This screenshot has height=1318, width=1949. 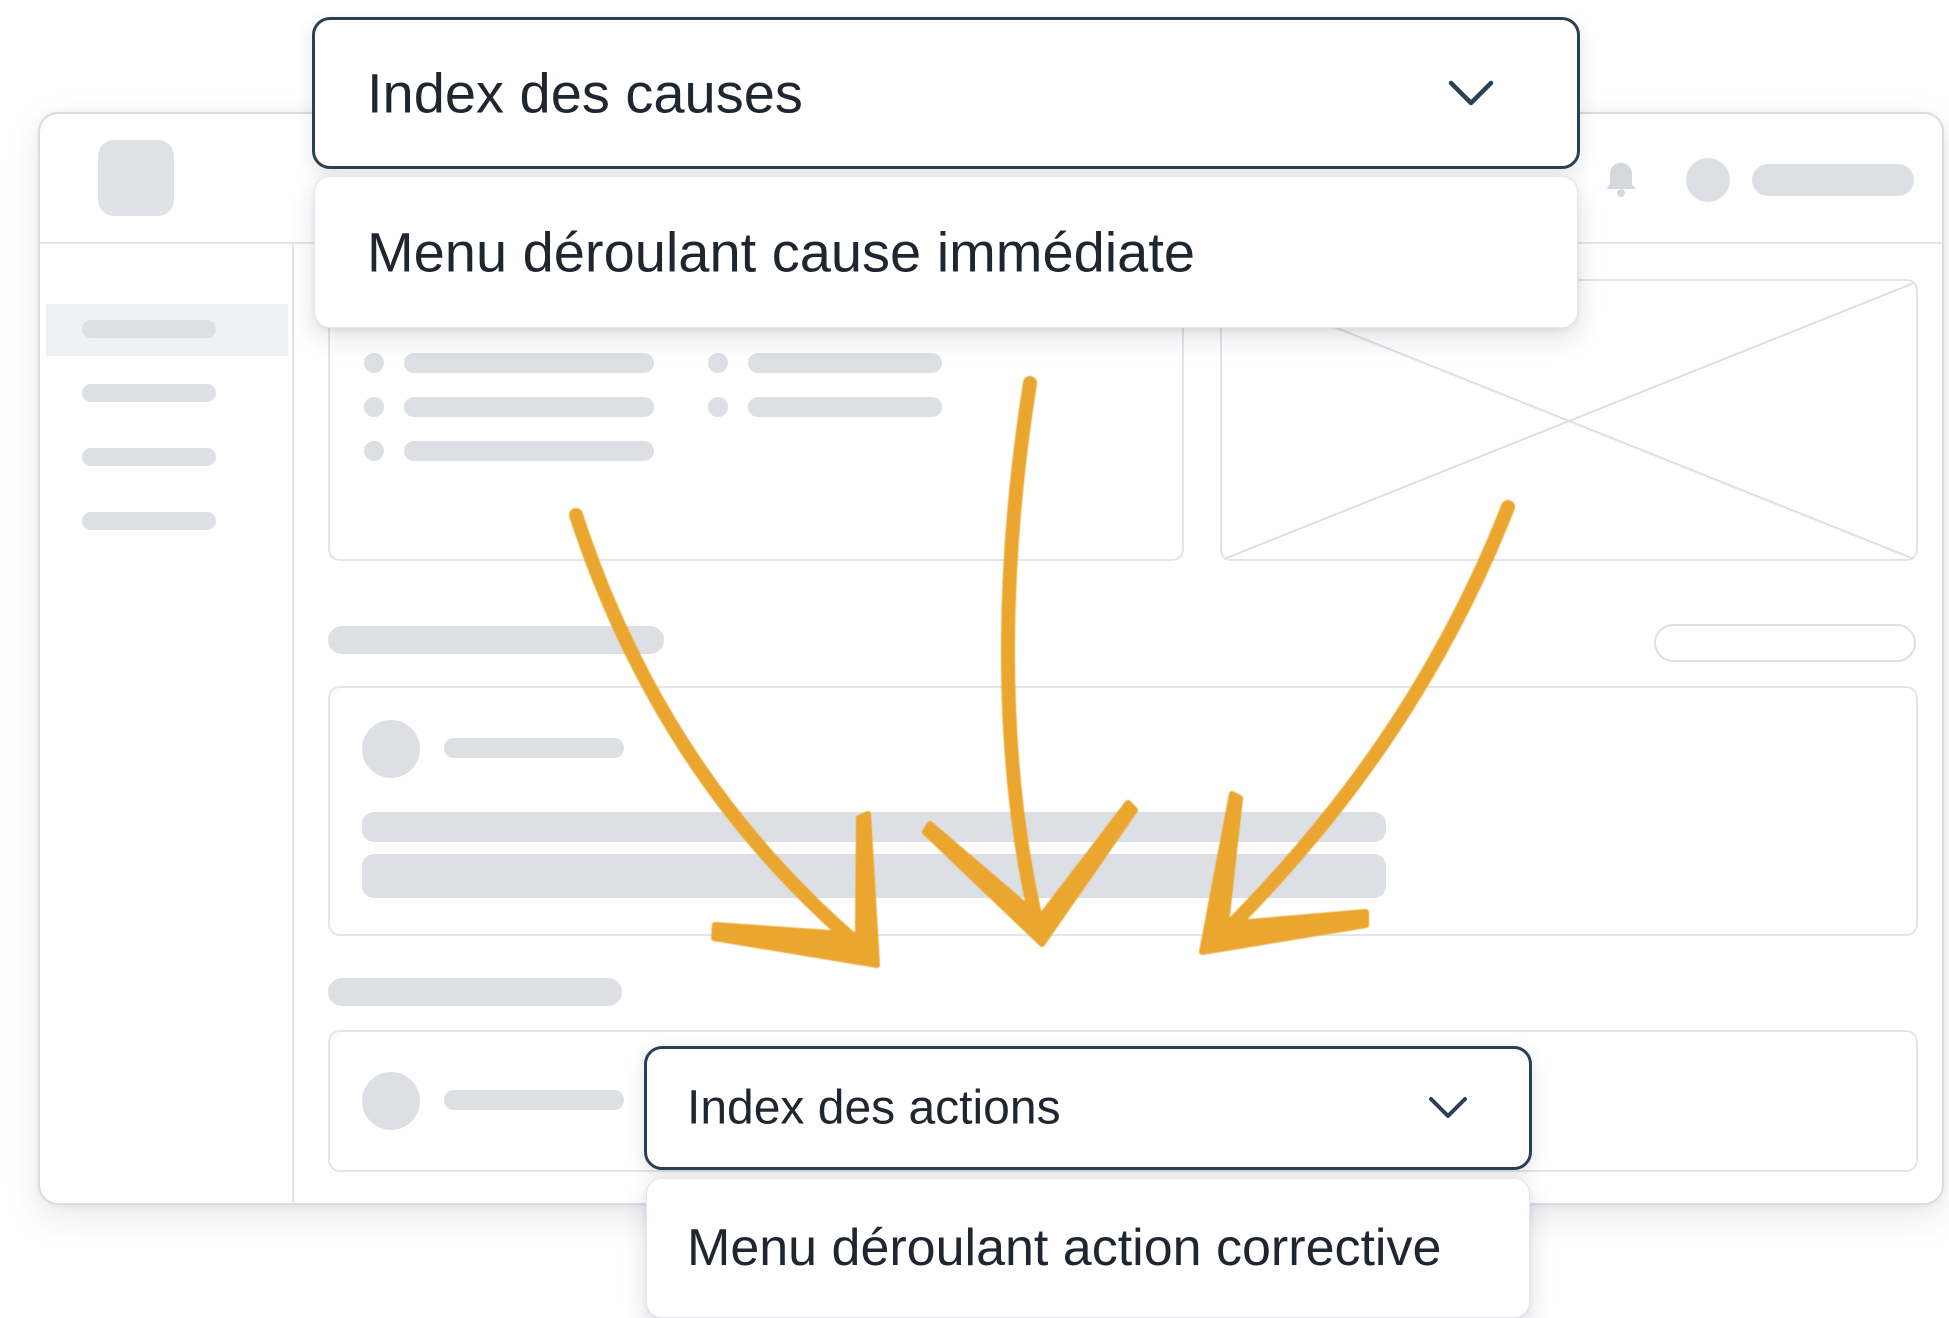 I want to click on actions-dropdown-menu: Menu déroulant action corrective, so click(x=1088, y=1248).